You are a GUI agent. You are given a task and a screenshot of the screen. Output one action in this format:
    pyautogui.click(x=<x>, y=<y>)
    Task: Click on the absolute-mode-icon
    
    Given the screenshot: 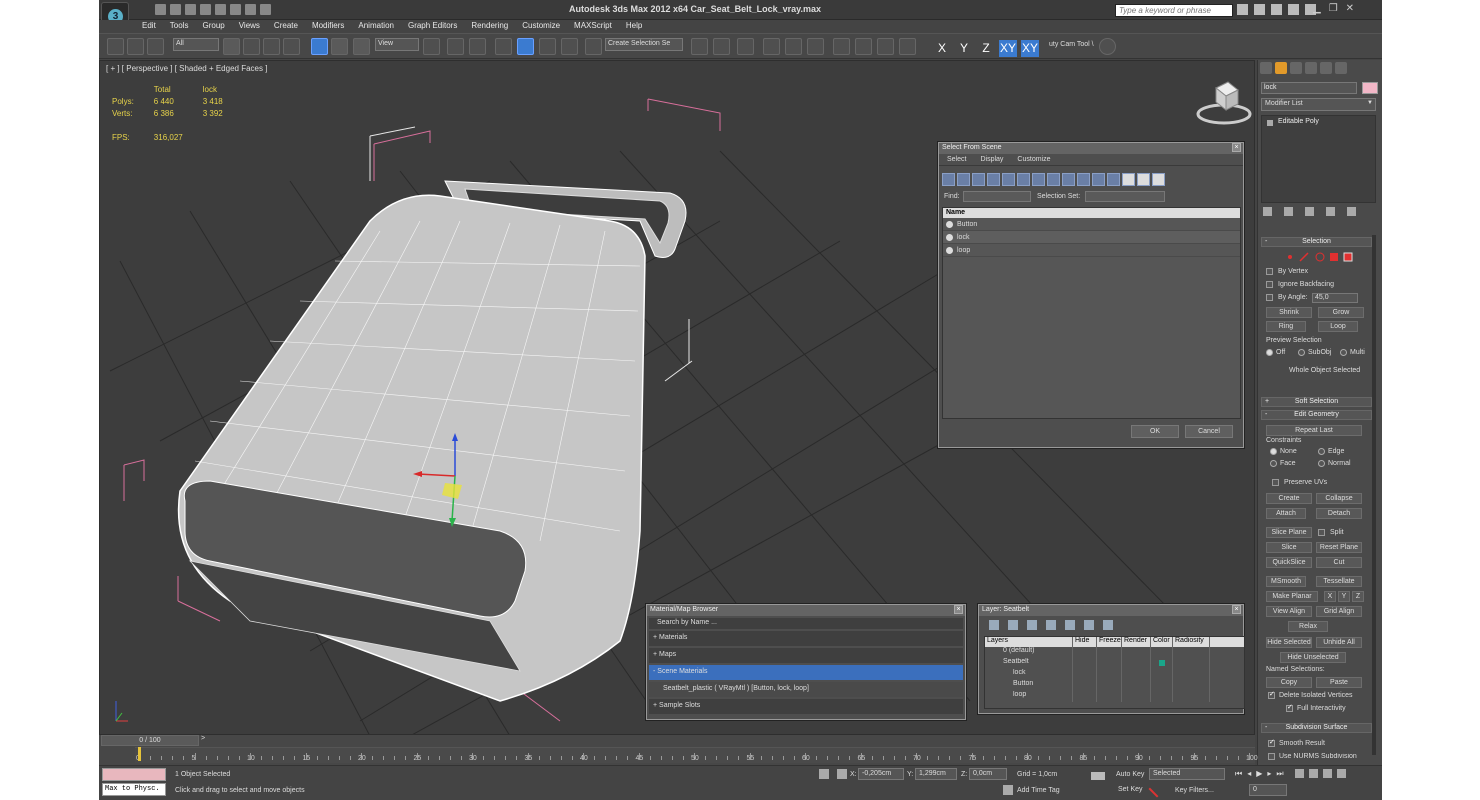 What is the action you would take?
    pyautogui.click(x=842, y=774)
    